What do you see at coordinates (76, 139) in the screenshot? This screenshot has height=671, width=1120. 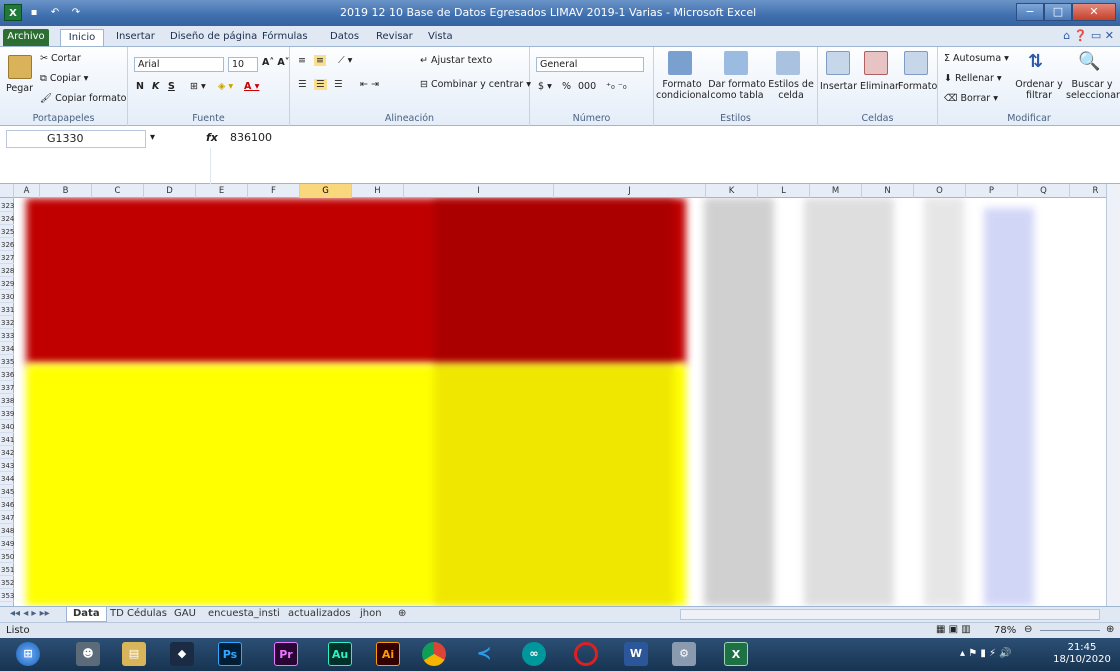 I see `name-box: G1330` at bounding box center [76, 139].